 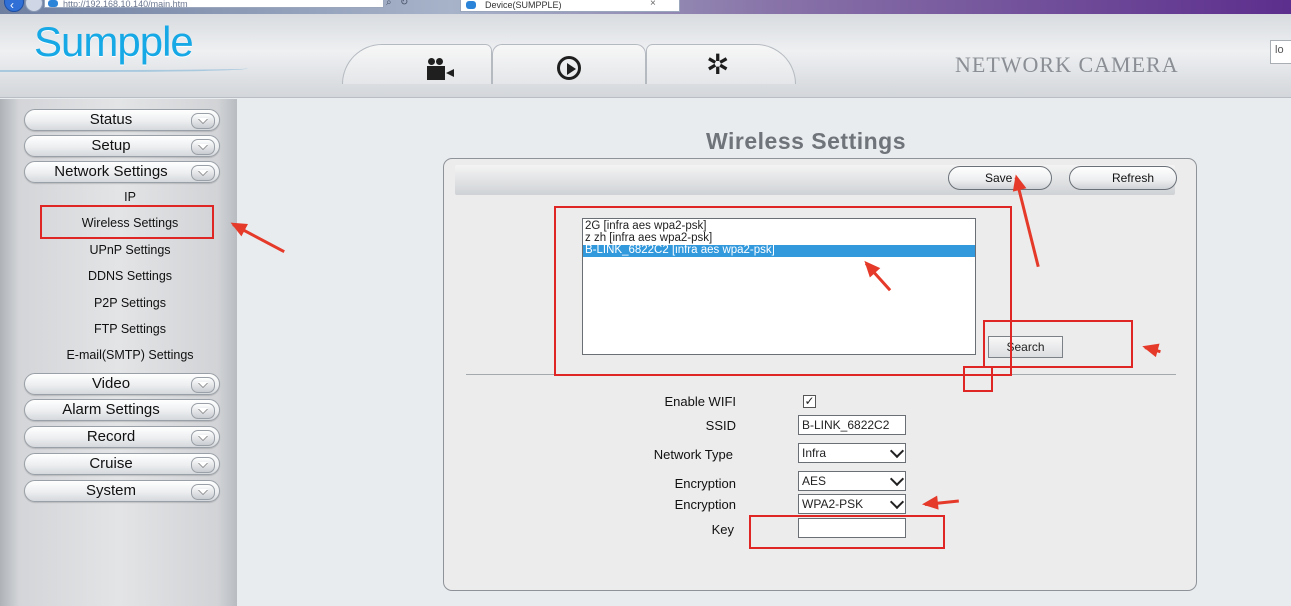 I want to click on menu-label: Cruise, so click(x=111, y=463).